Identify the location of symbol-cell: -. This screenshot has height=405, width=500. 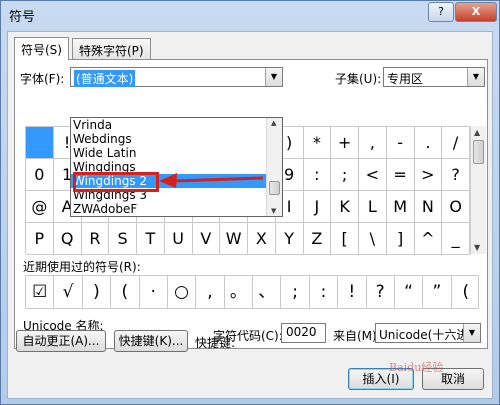
(400, 143).